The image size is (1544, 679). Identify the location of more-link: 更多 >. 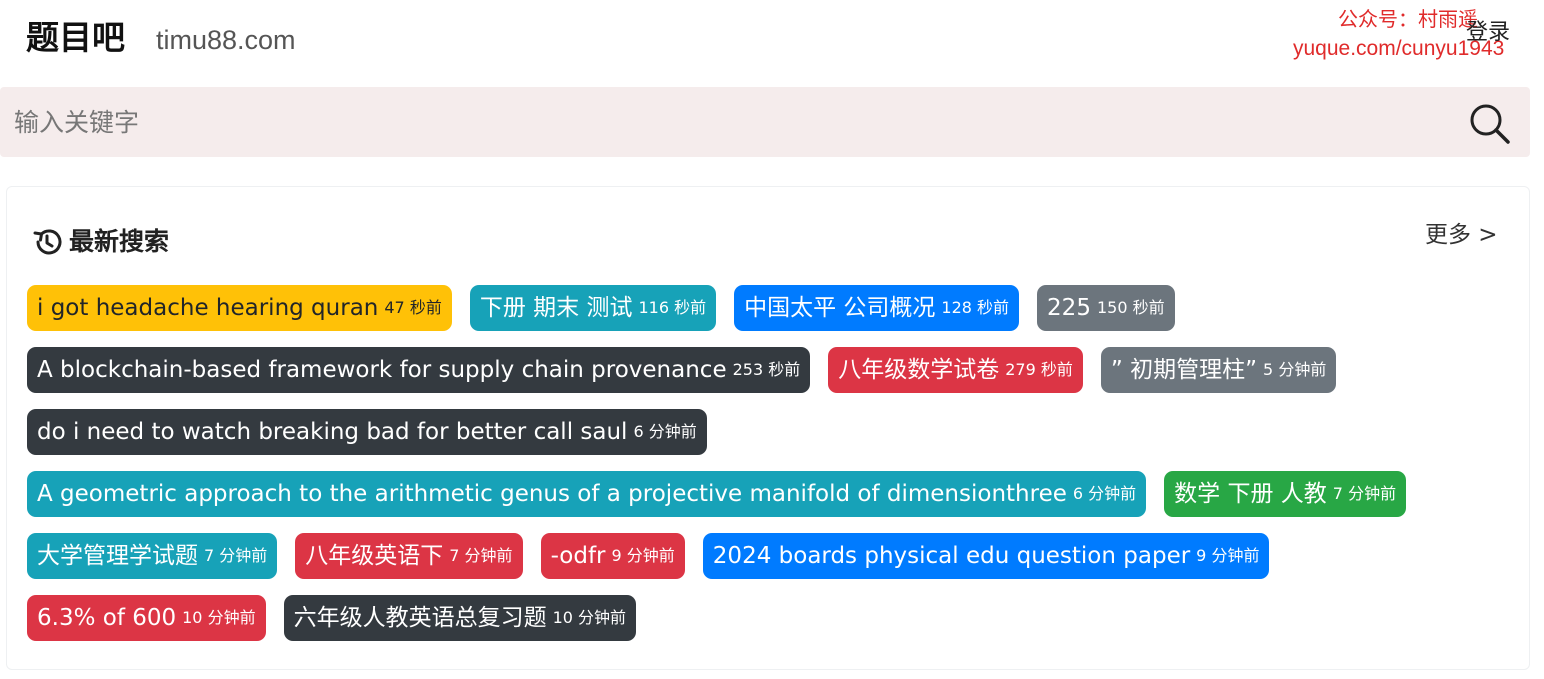
(1461, 235).